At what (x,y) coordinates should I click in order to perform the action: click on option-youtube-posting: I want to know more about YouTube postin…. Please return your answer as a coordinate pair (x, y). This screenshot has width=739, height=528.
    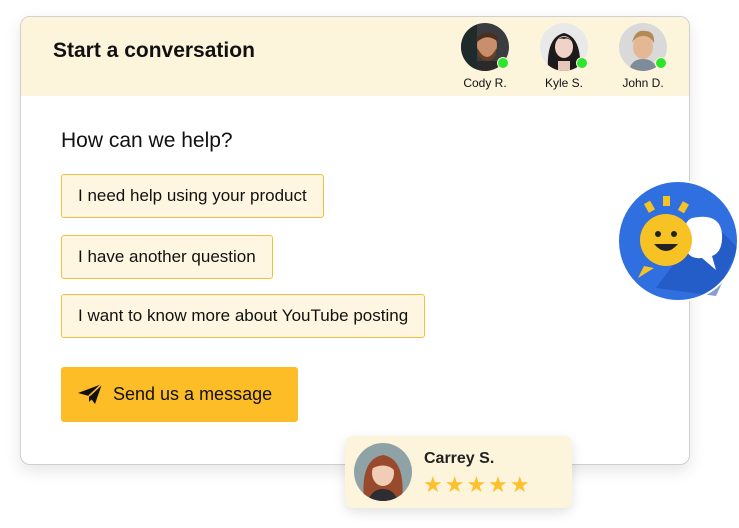
    Looking at the image, I should click on (243, 316).